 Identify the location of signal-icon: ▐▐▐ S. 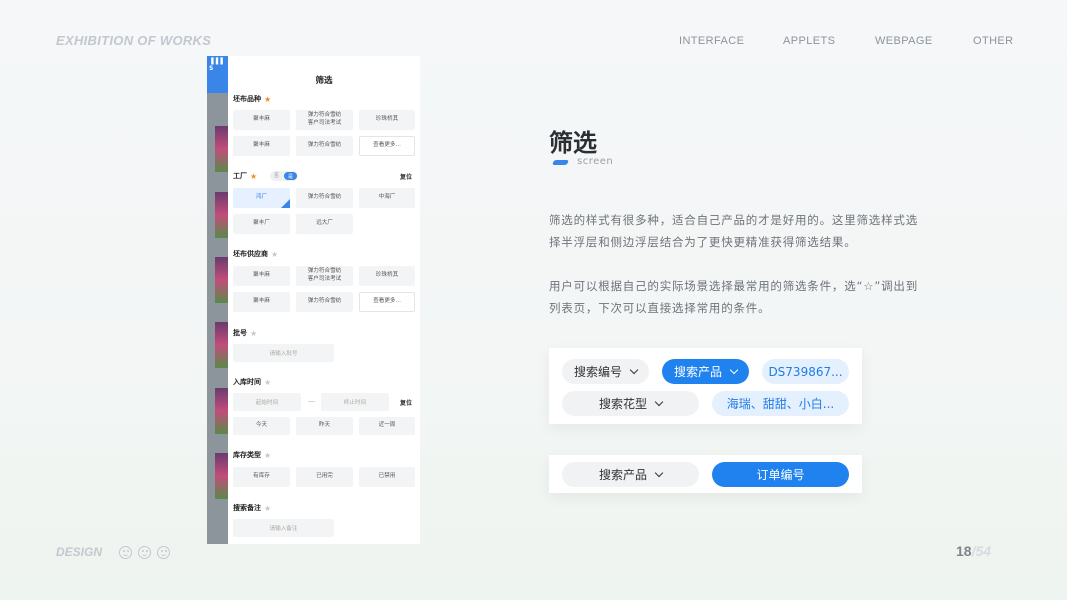
(216, 65).